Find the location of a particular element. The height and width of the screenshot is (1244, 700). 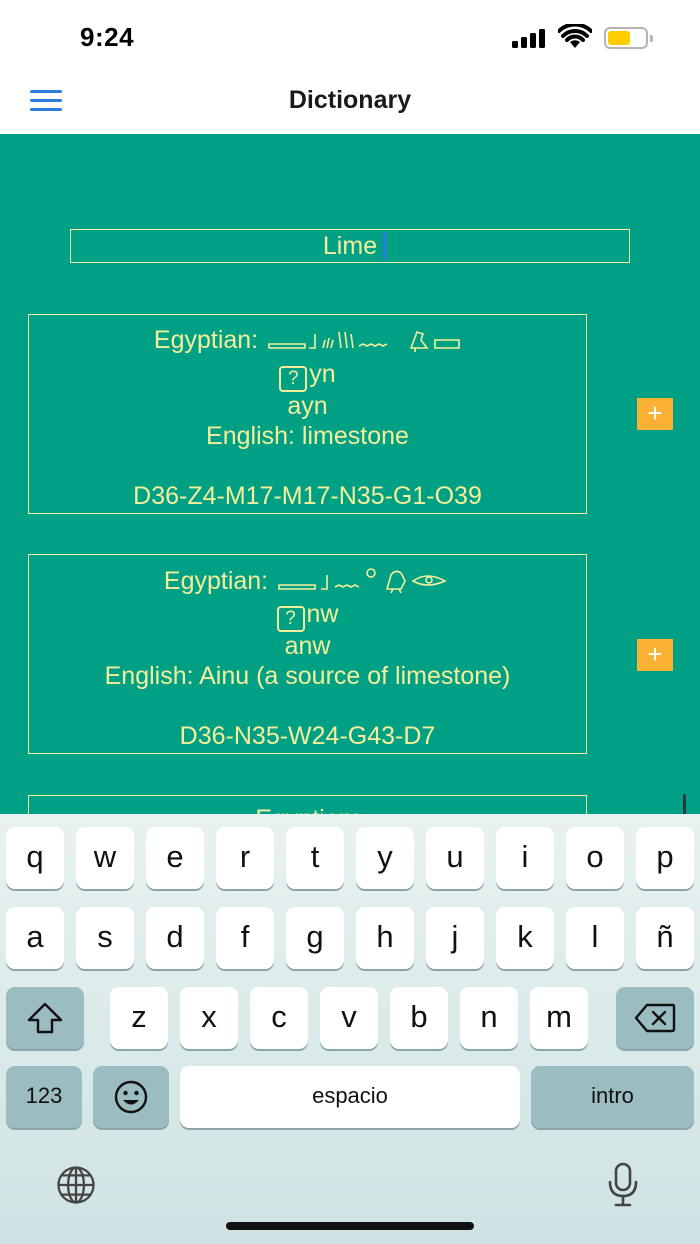

home-indicator is located at coordinates (350, 1226).